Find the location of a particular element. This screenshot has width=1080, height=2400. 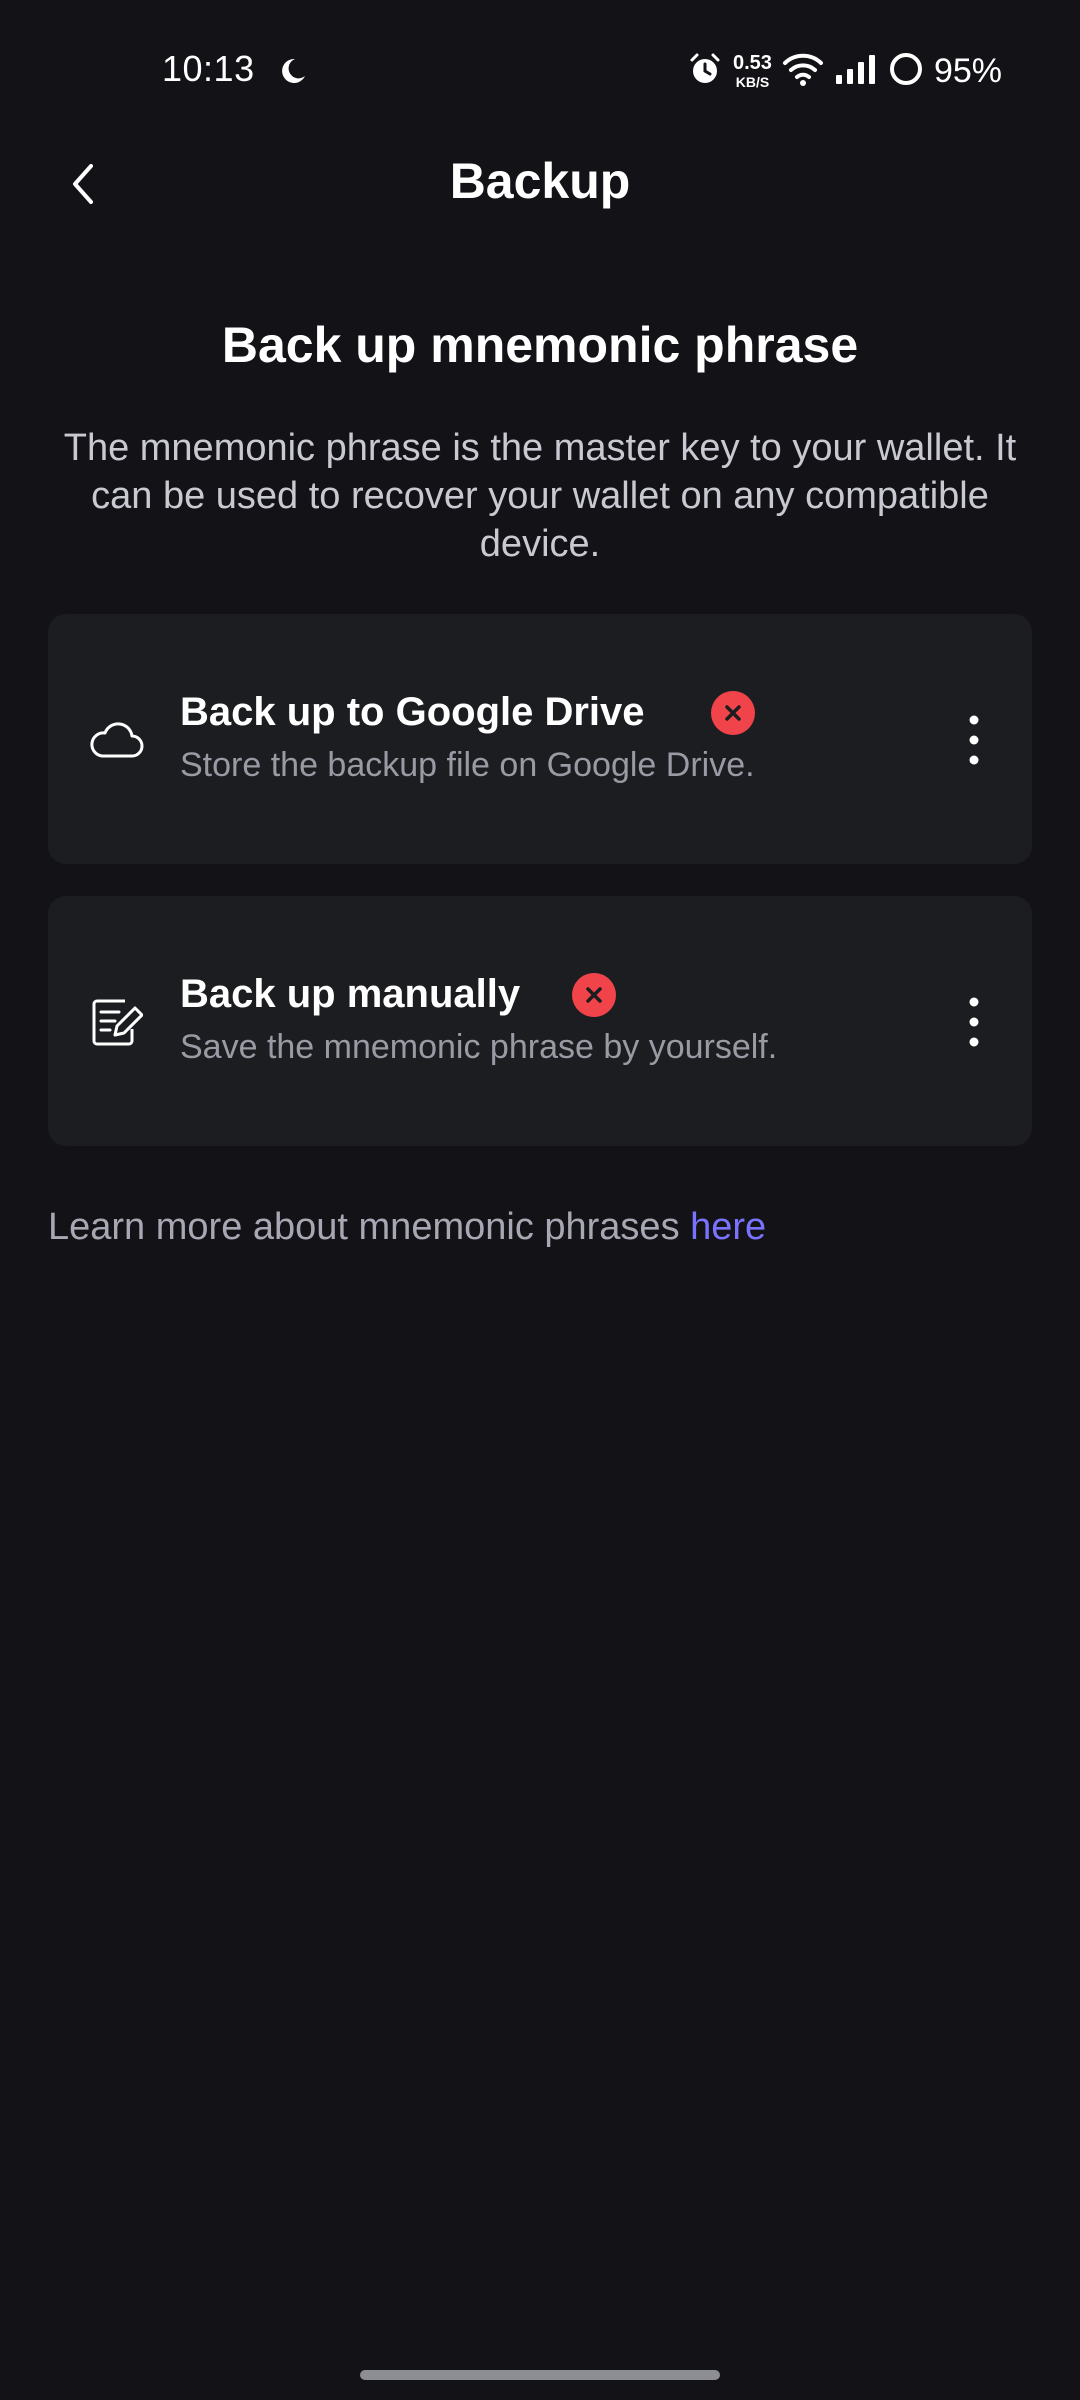

battery-ring-icon is located at coordinates (906, 71).